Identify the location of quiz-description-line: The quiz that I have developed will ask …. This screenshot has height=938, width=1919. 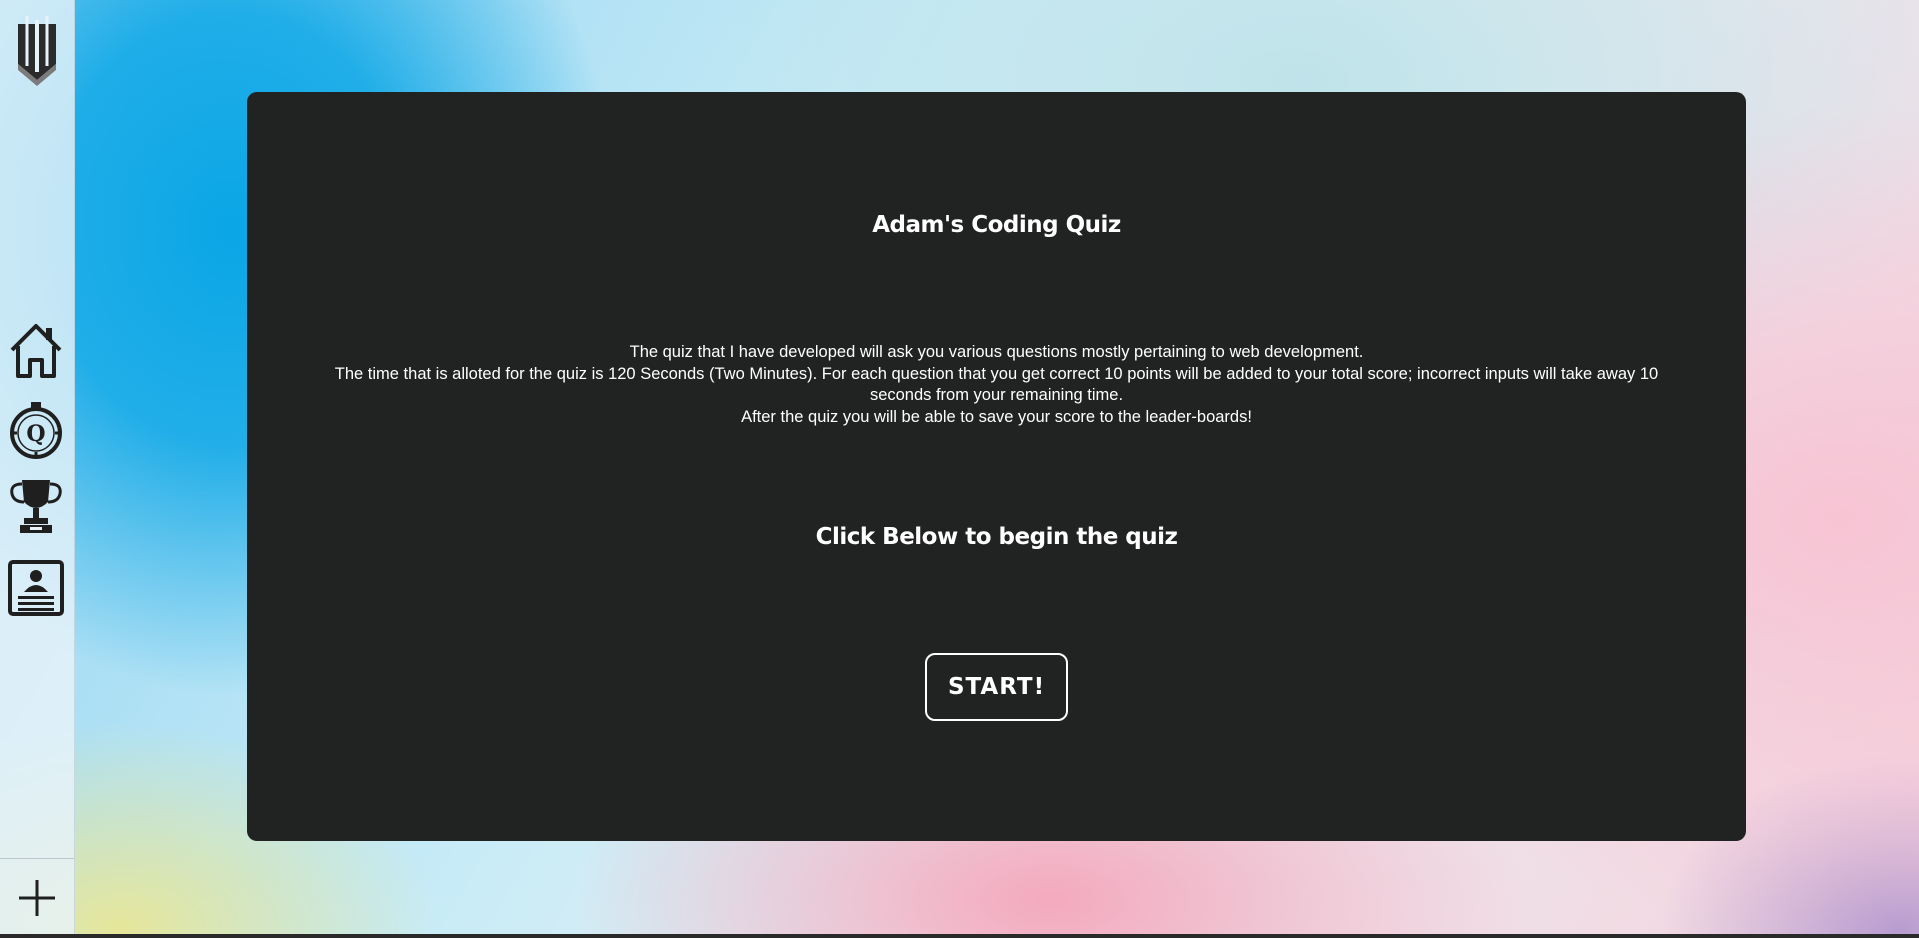
(996, 352).